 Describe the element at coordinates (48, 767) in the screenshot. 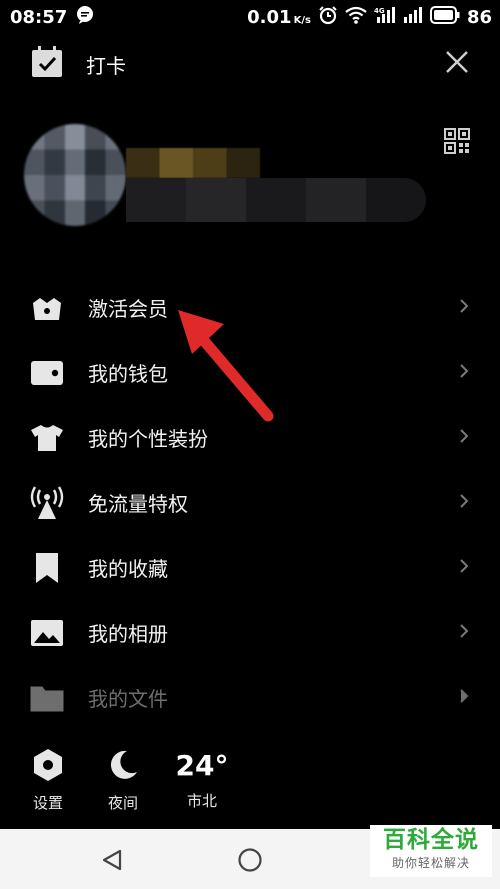

I see `settings-hexagon-icon` at that location.